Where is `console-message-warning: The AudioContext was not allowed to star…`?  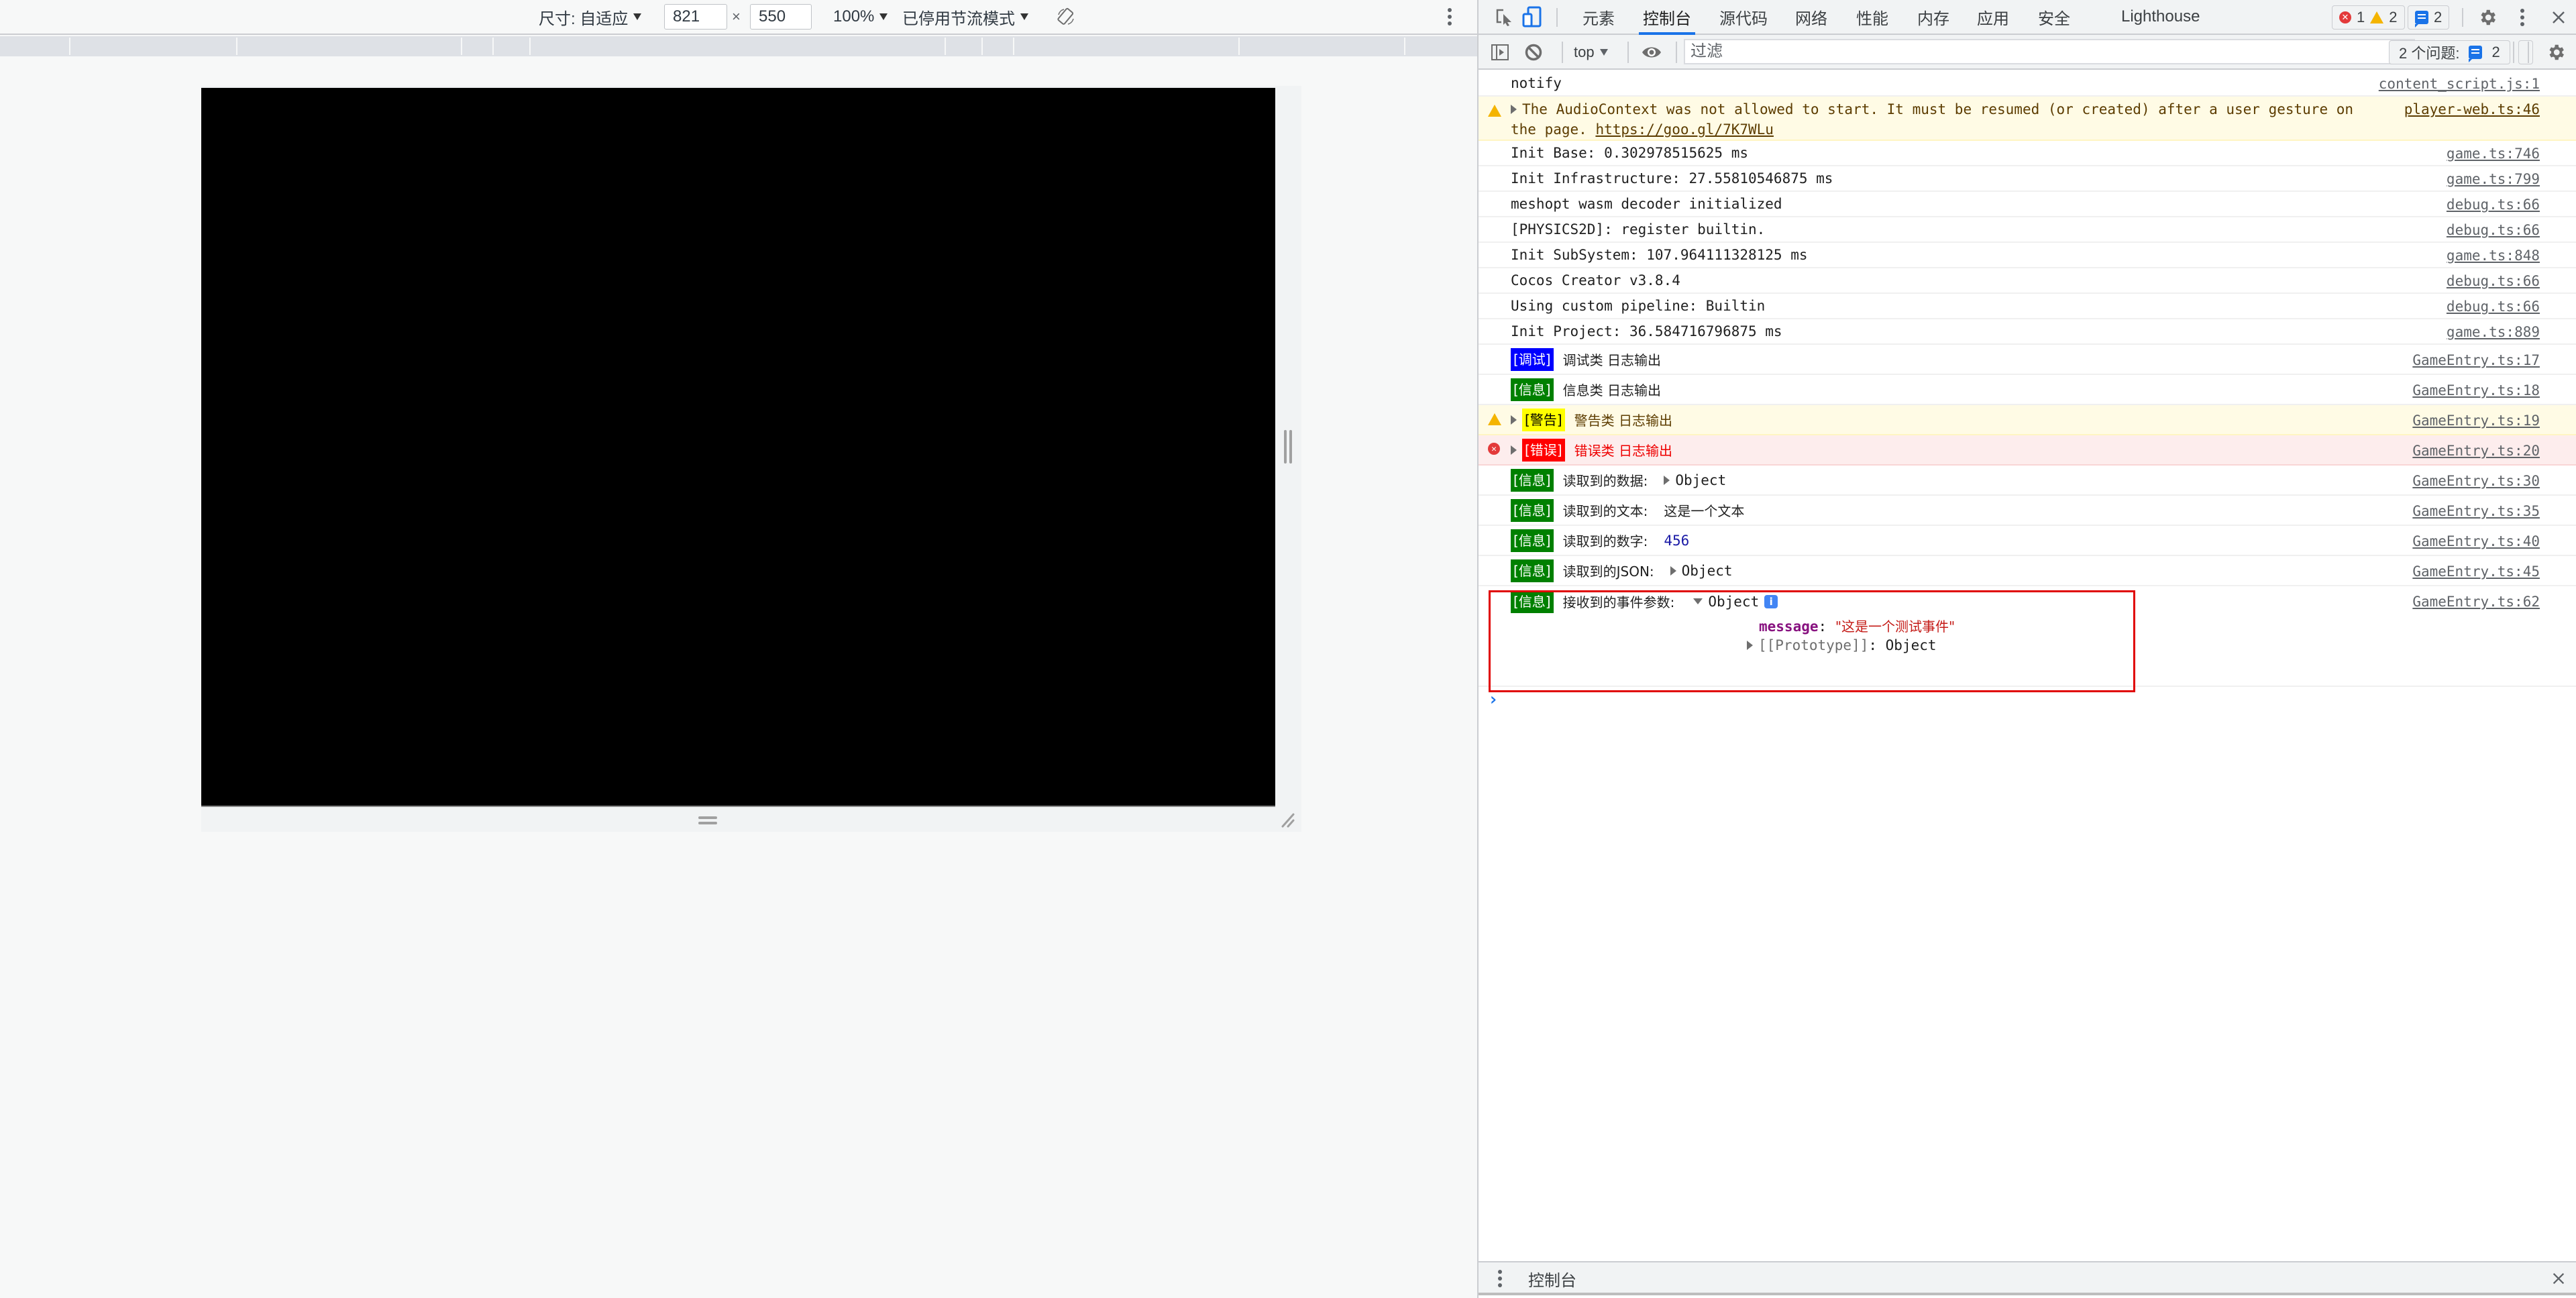
console-message-warning: The AudioContext was not allowed to star… is located at coordinates (2027, 119).